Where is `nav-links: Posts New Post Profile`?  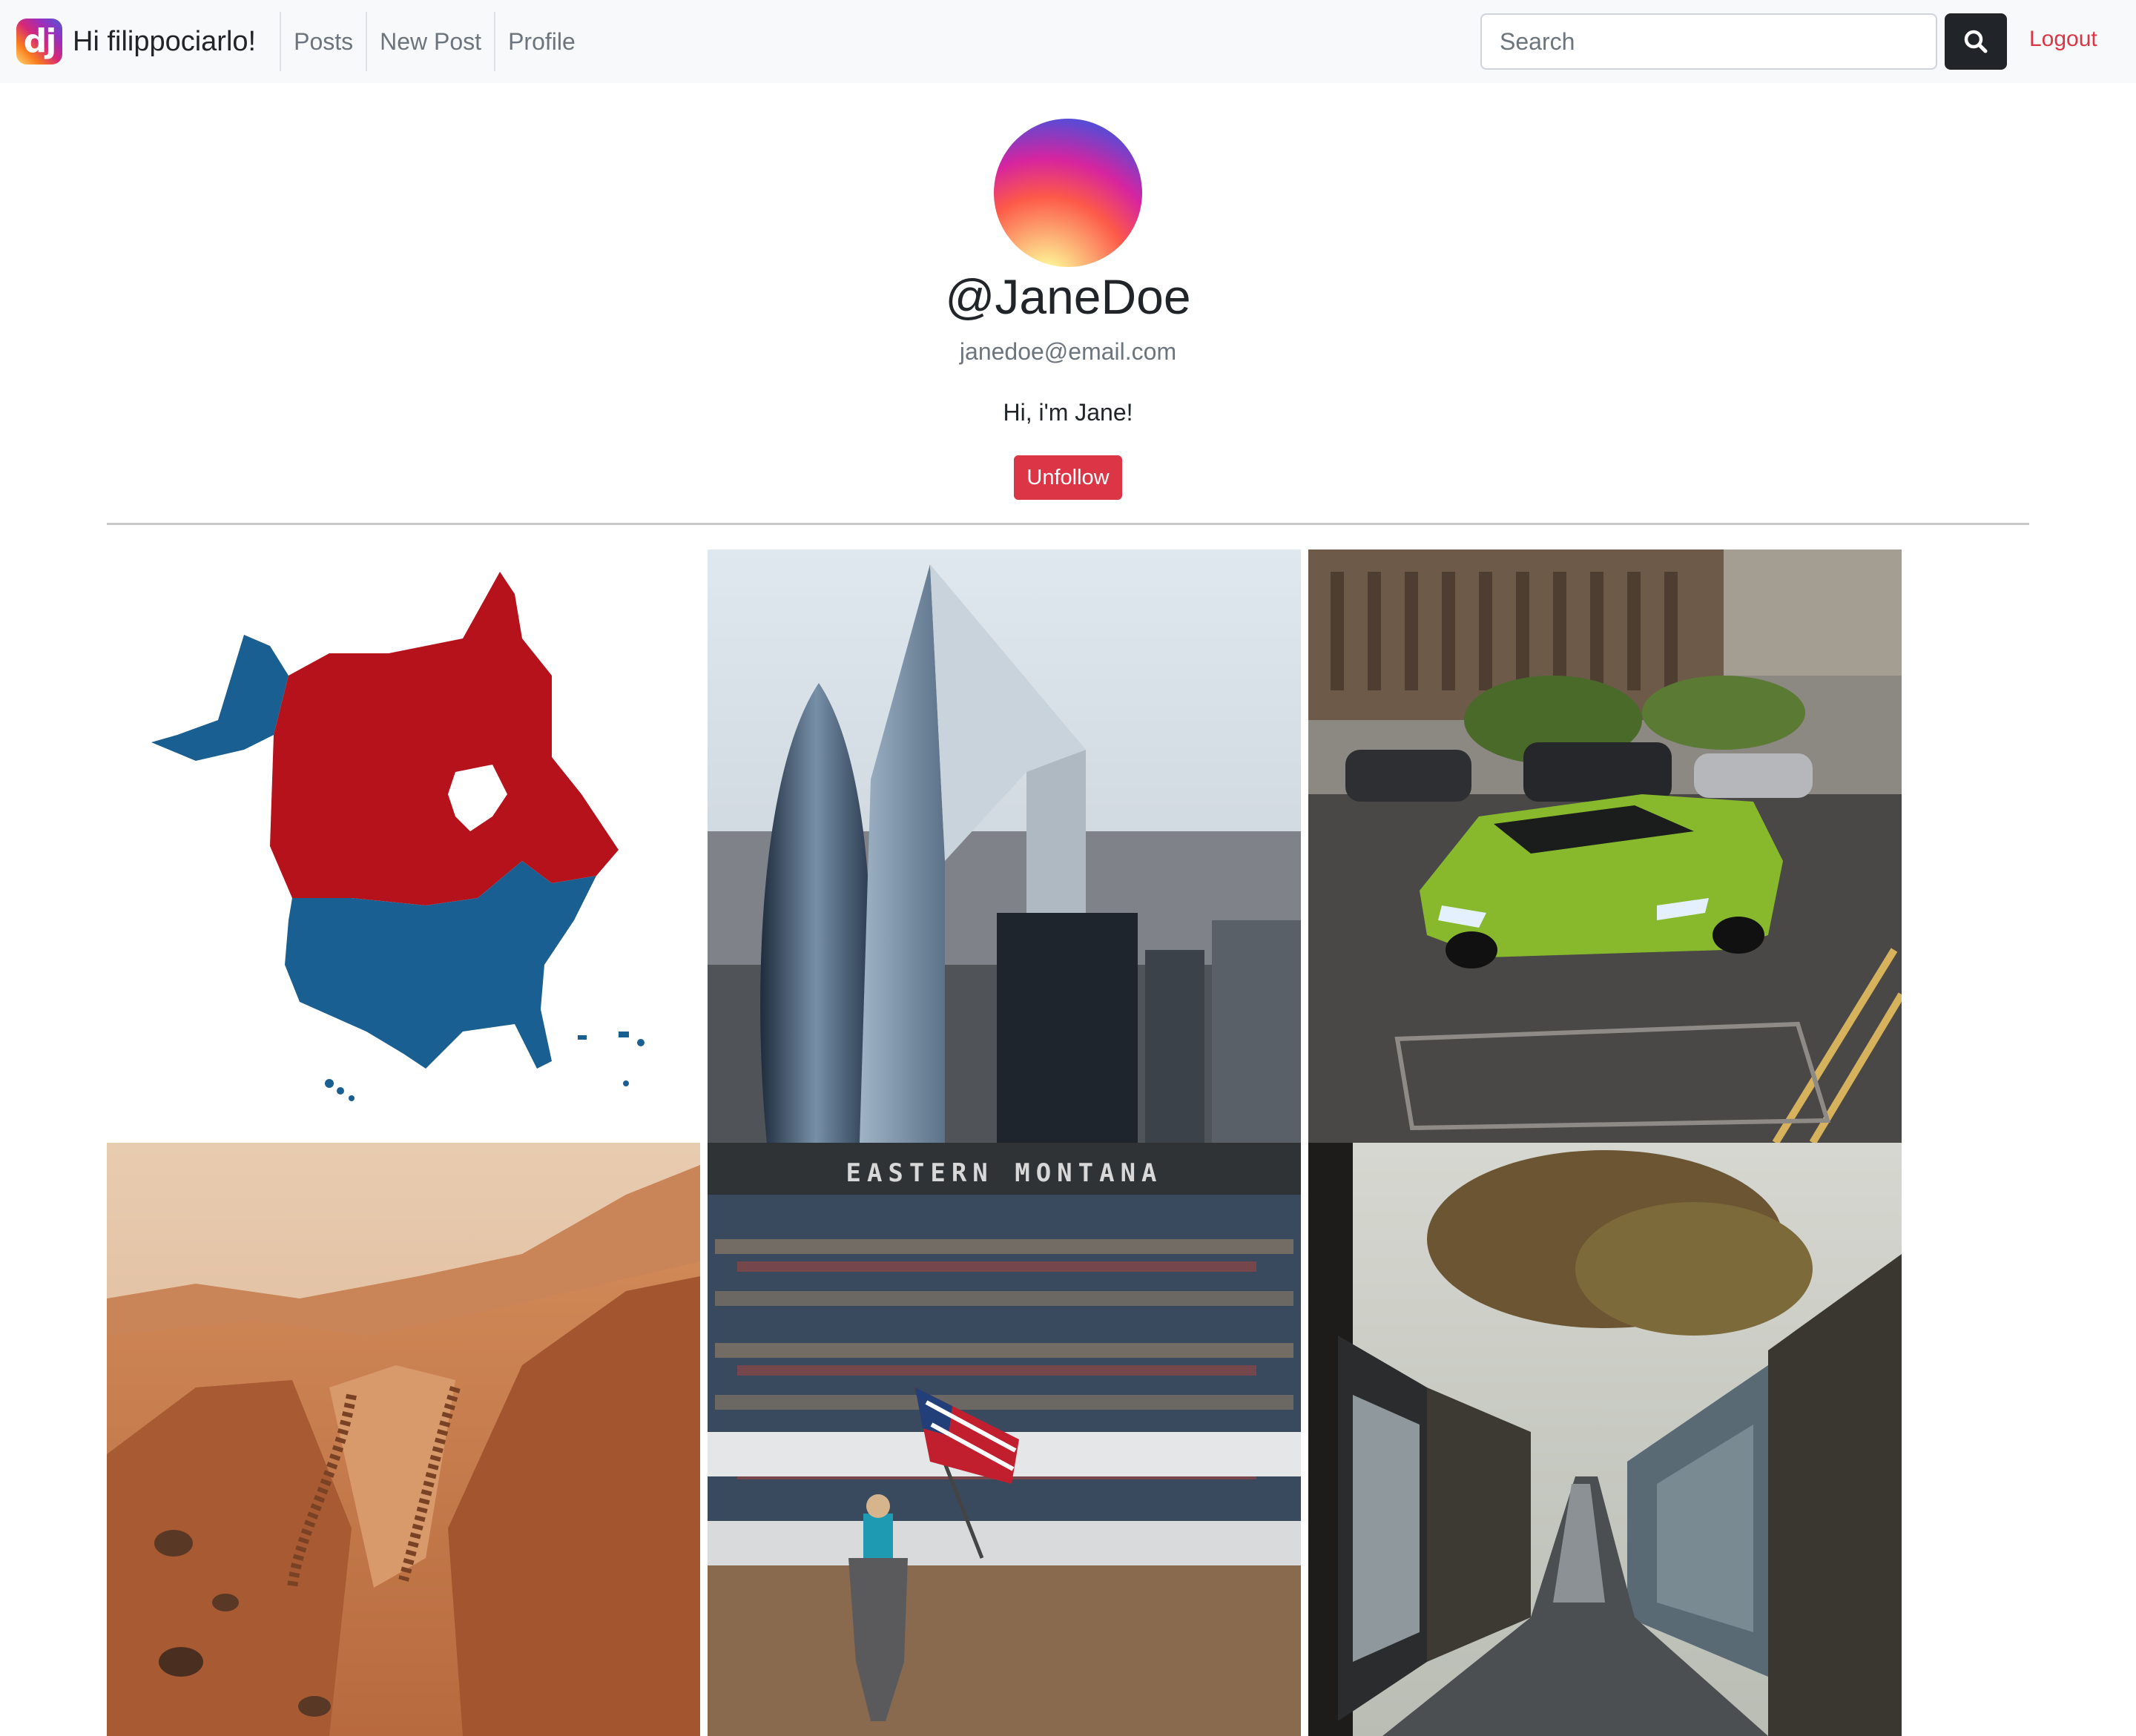
nav-links: Posts New Post Profile is located at coordinates (434, 42).